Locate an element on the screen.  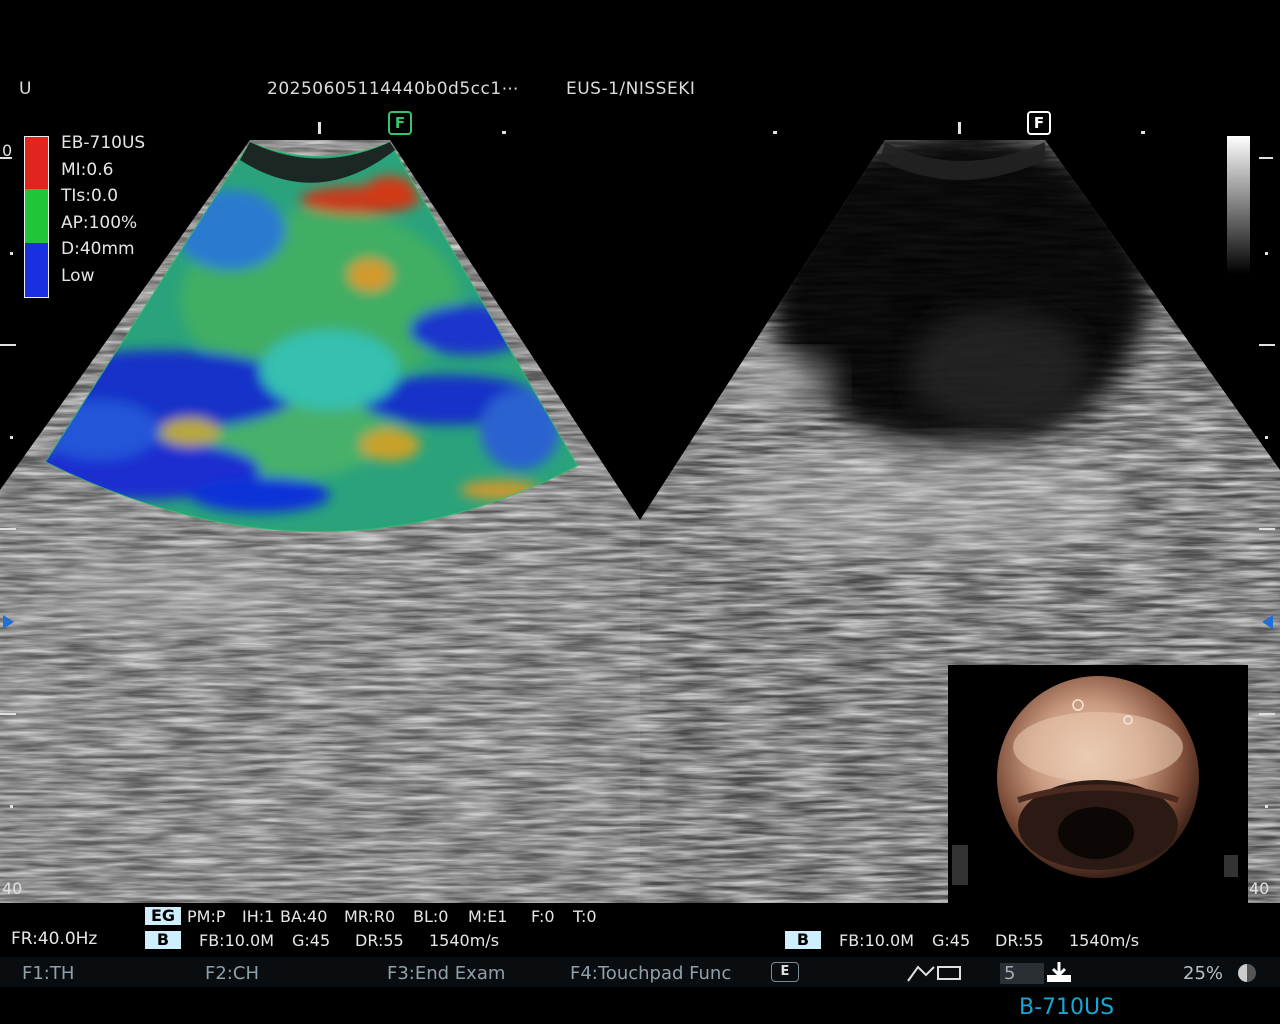
frame-rate: FR:40.0Hz is located at coordinates (54, 939).